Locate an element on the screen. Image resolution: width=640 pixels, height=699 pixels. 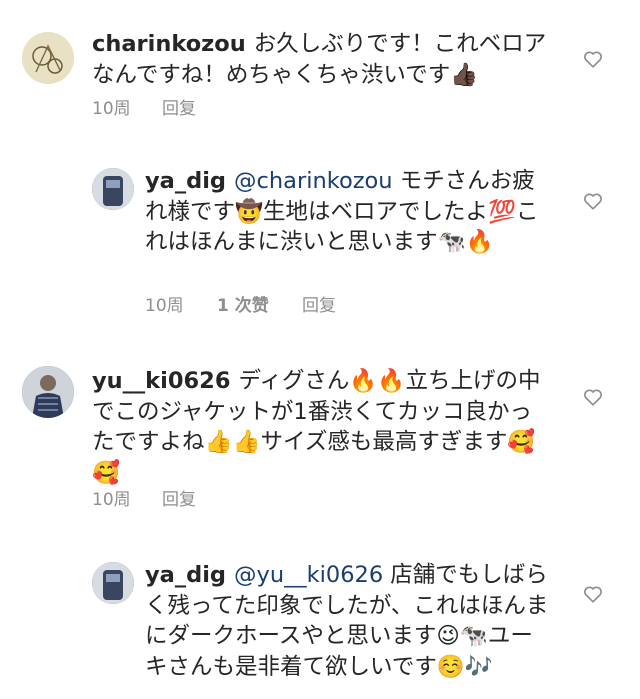
comment-meta: 10周 1 次赞 回复 is located at coordinates (240, 306).